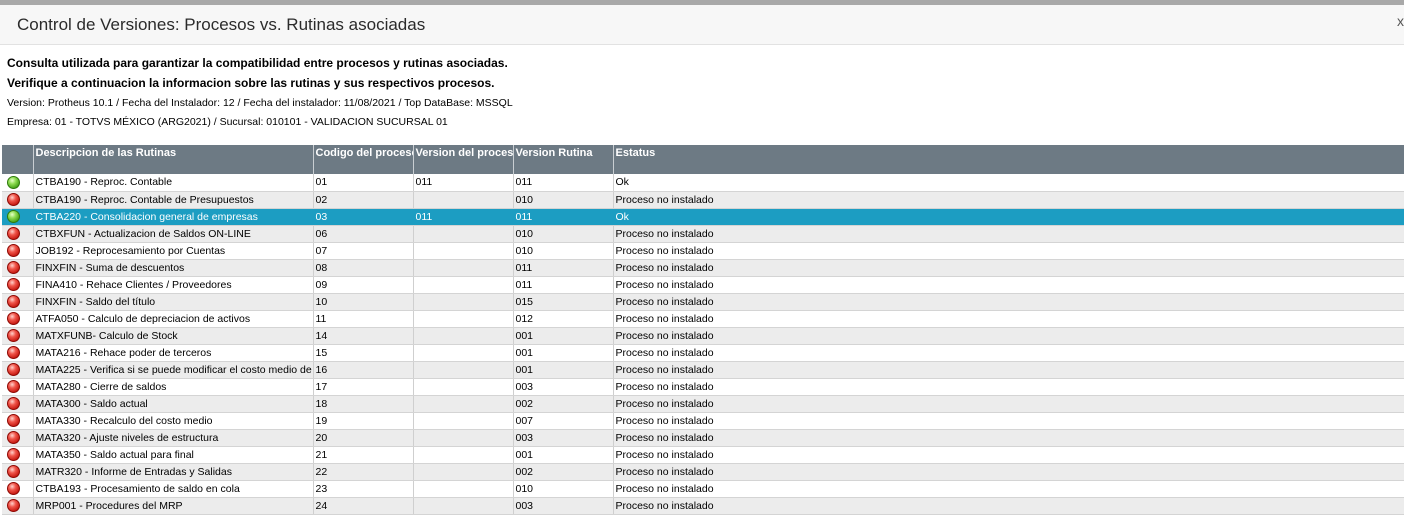 The width and height of the screenshot is (1404, 523). I want to click on cell-descripcion: MRP001 - Procedures del MRP, so click(173, 506).